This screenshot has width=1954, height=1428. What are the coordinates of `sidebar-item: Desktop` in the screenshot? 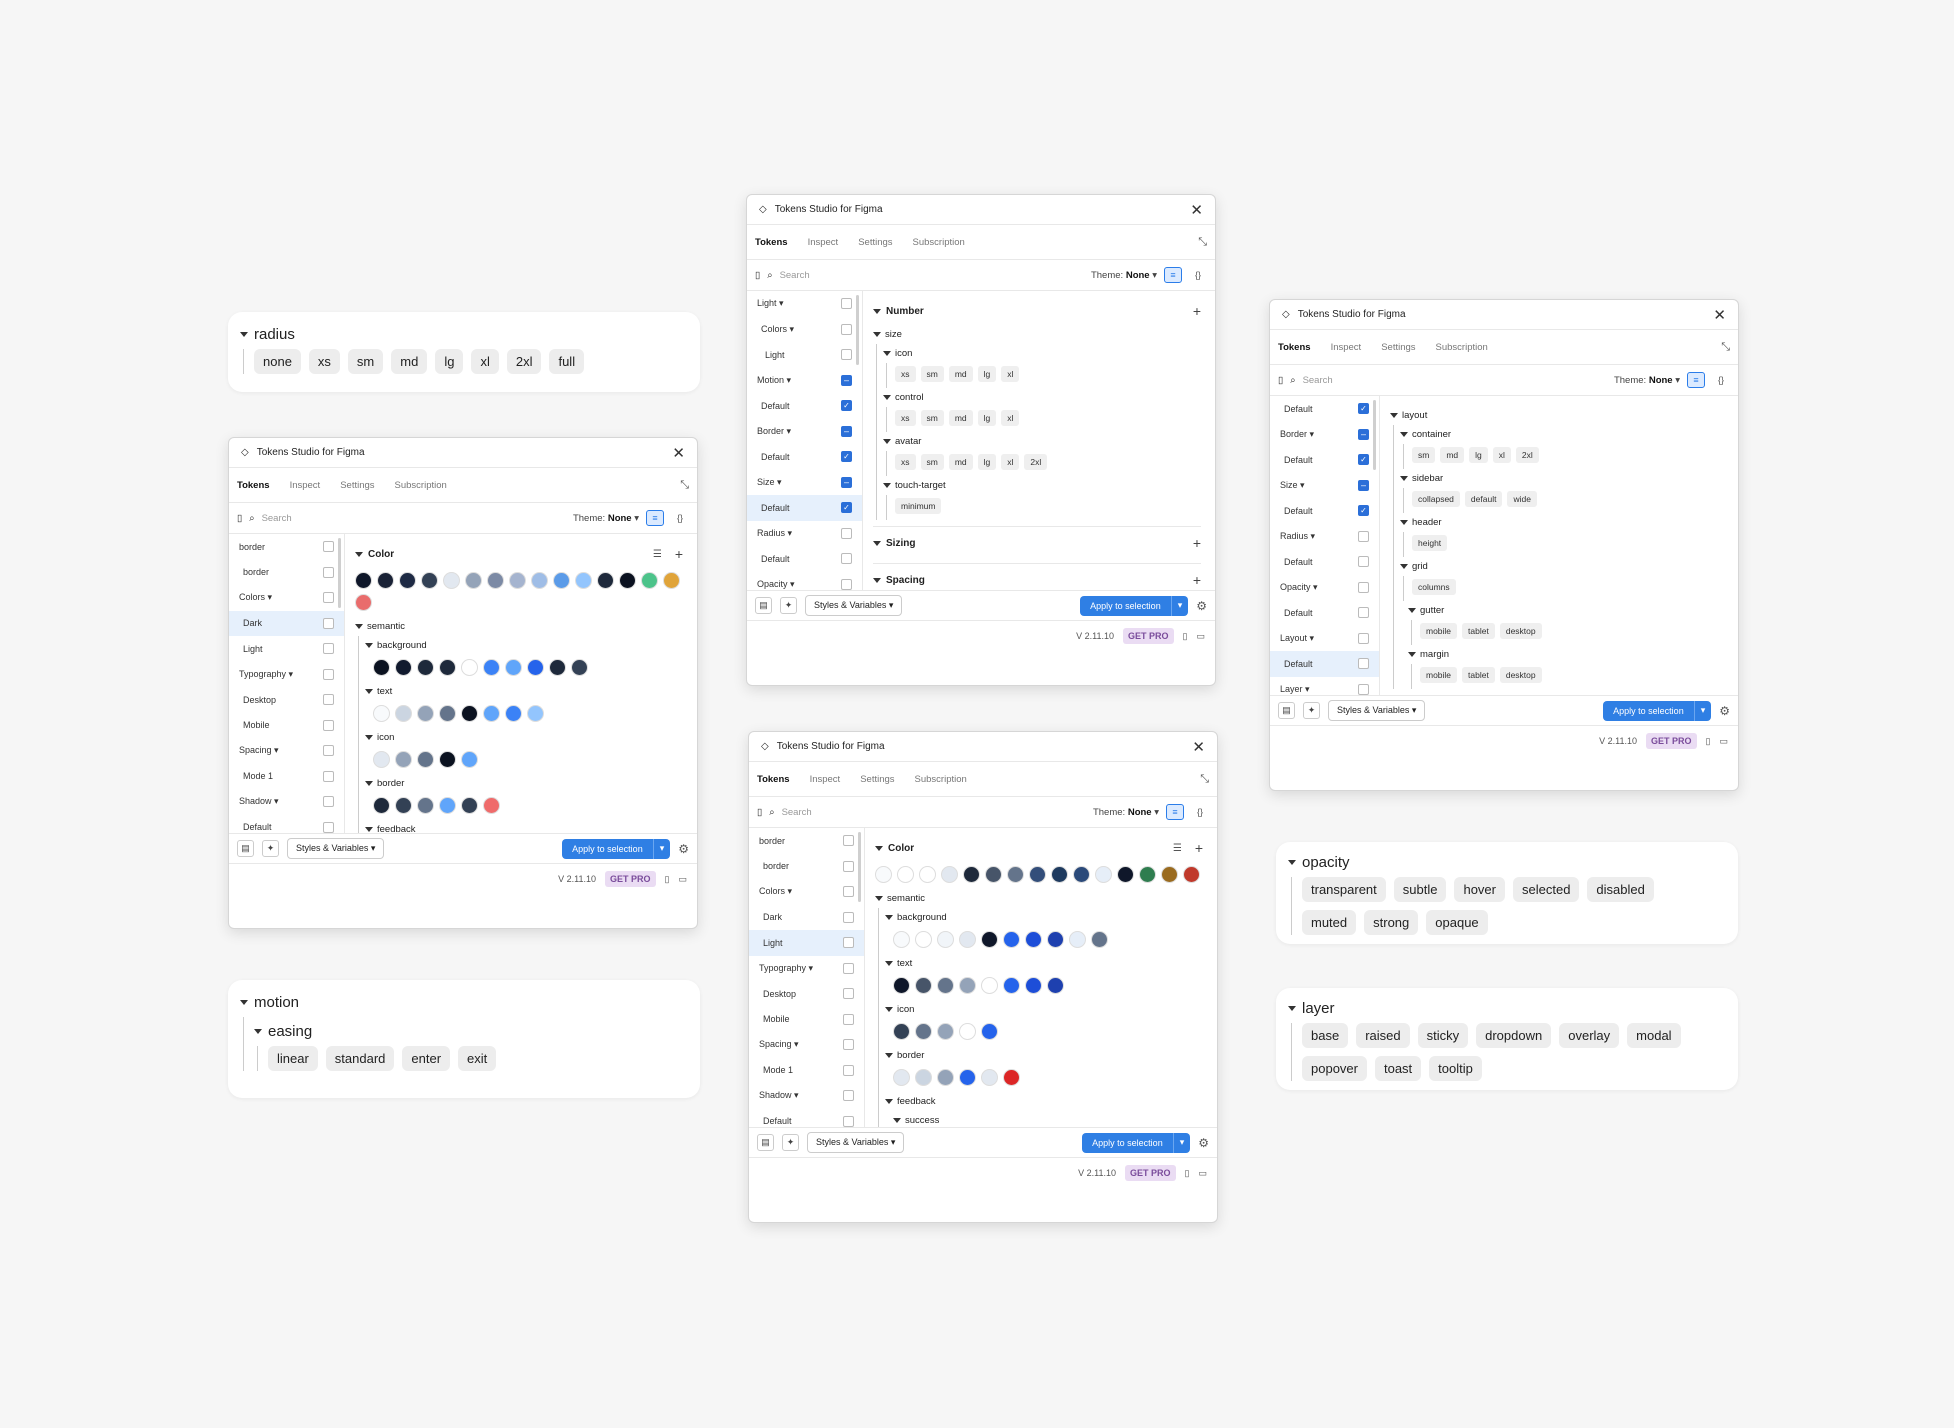 It's located at (286, 700).